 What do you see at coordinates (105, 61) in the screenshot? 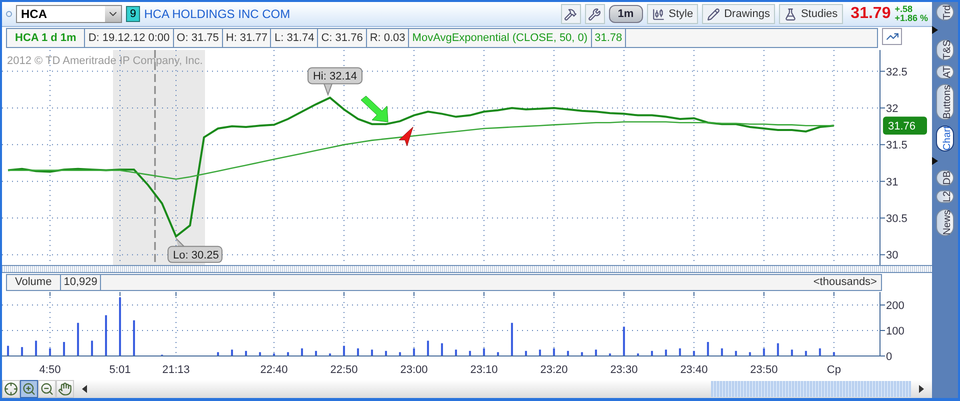
I see `copyright-text: 2012 © TD Ameritrade IP Company, Inc.` at bounding box center [105, 61].